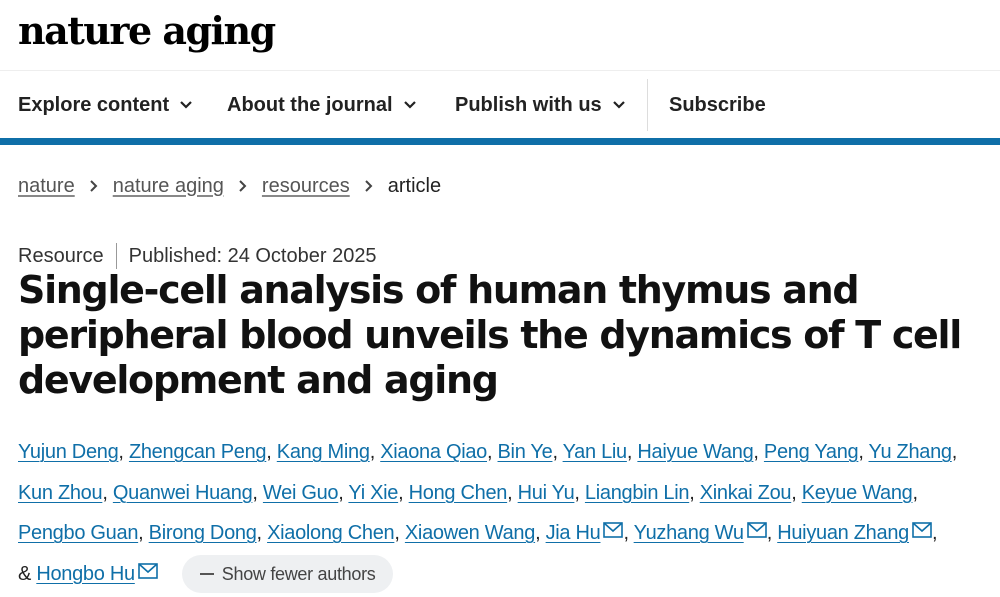  Describe the element at coordinates (198, 452) in the screenshot. I see `author-link: Zhengcan Peng` at that location.